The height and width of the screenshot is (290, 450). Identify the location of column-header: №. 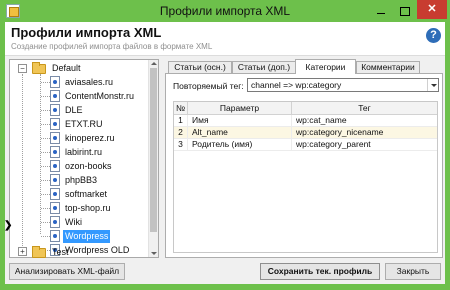
(181, 108).